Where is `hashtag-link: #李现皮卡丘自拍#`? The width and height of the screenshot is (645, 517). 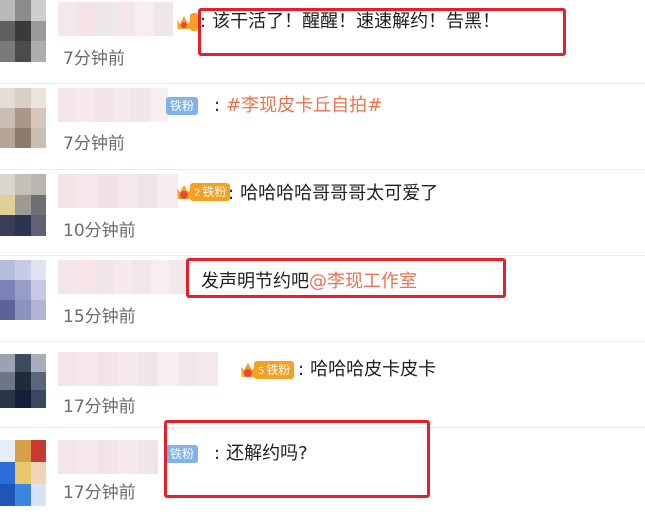
hashtag-link: #李现皮卡丘自拍# is located at coordinates (304, 105).